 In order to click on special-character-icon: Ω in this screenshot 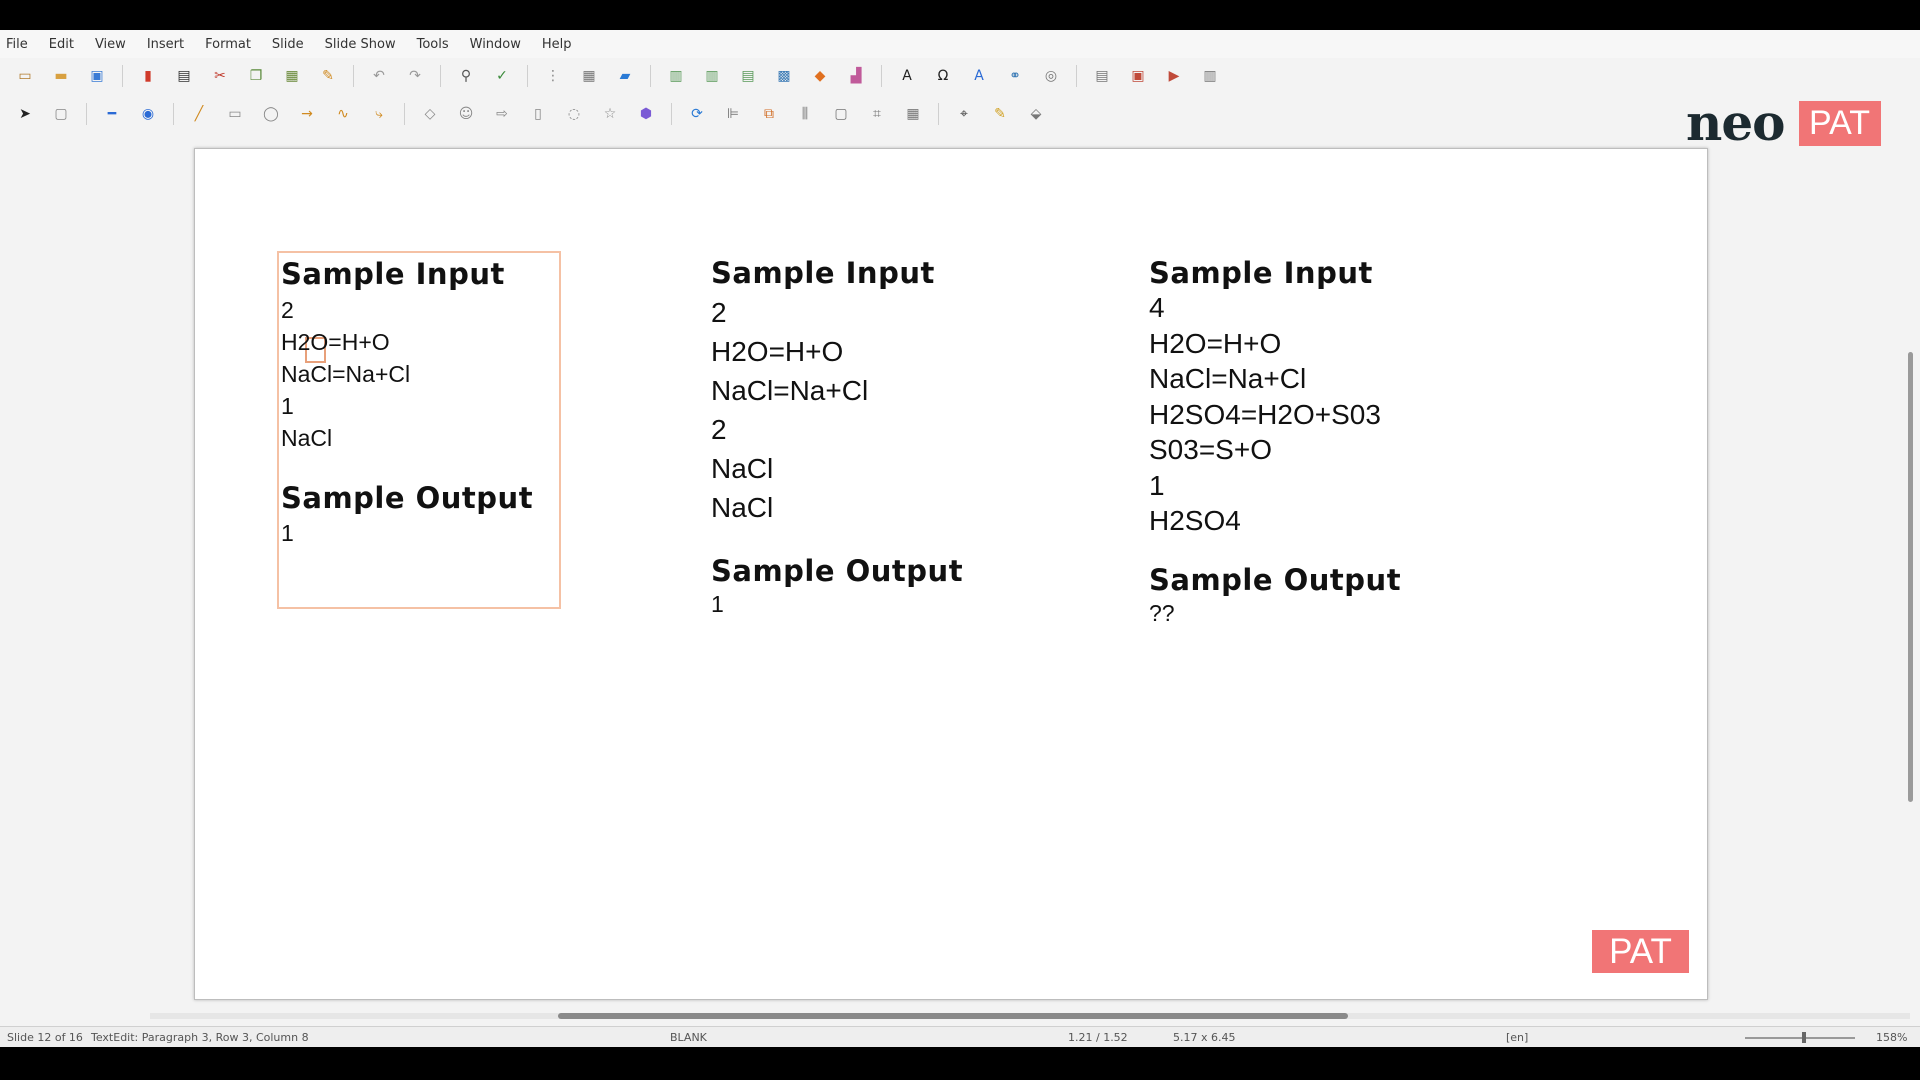, I will do `click(943, 76)`.